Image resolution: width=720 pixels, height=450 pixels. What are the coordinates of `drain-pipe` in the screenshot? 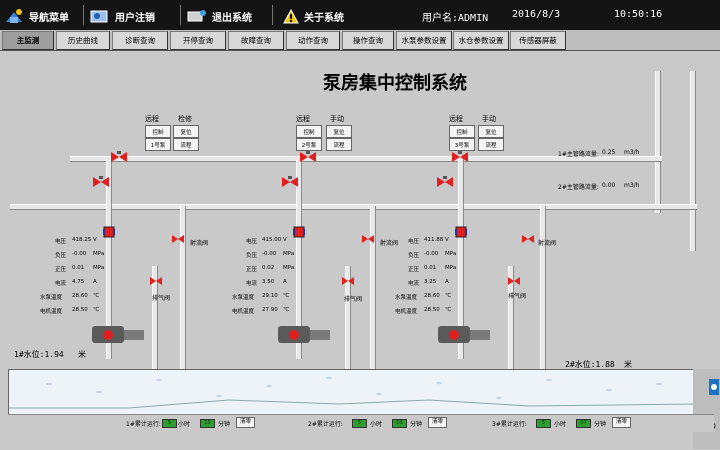 It's located at (183, 288).